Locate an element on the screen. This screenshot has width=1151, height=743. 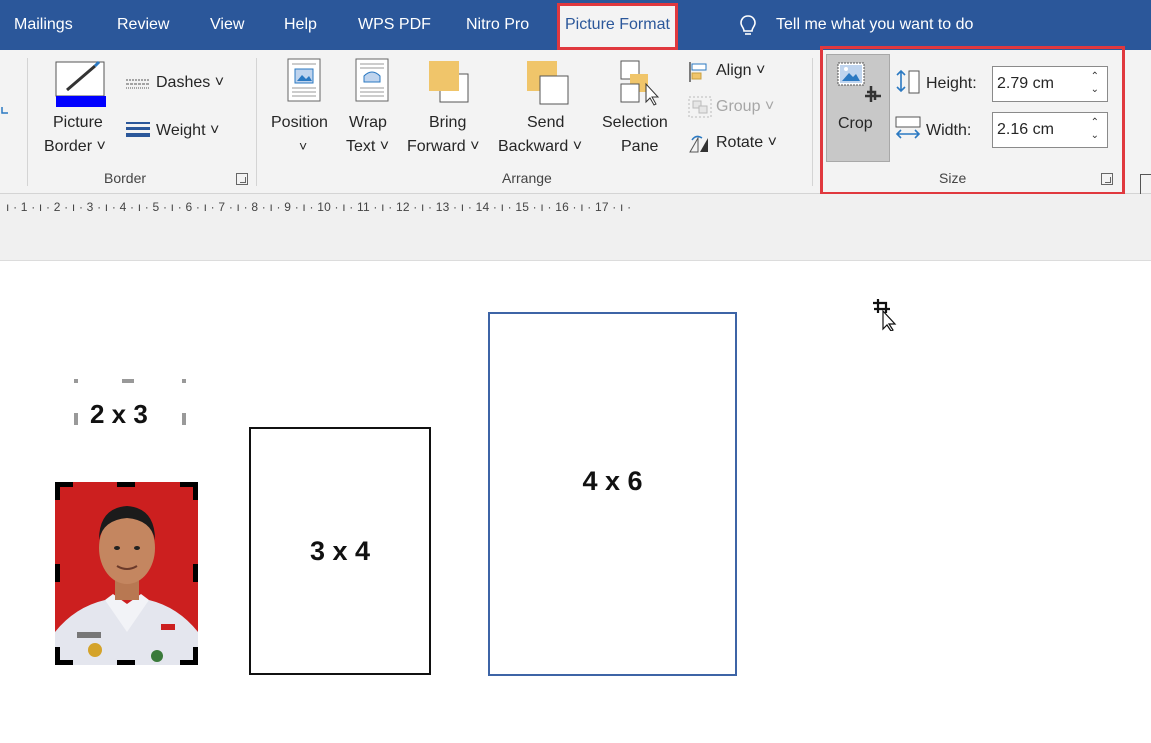
send-backward-line1: Send is located at coordinates (546, 122).